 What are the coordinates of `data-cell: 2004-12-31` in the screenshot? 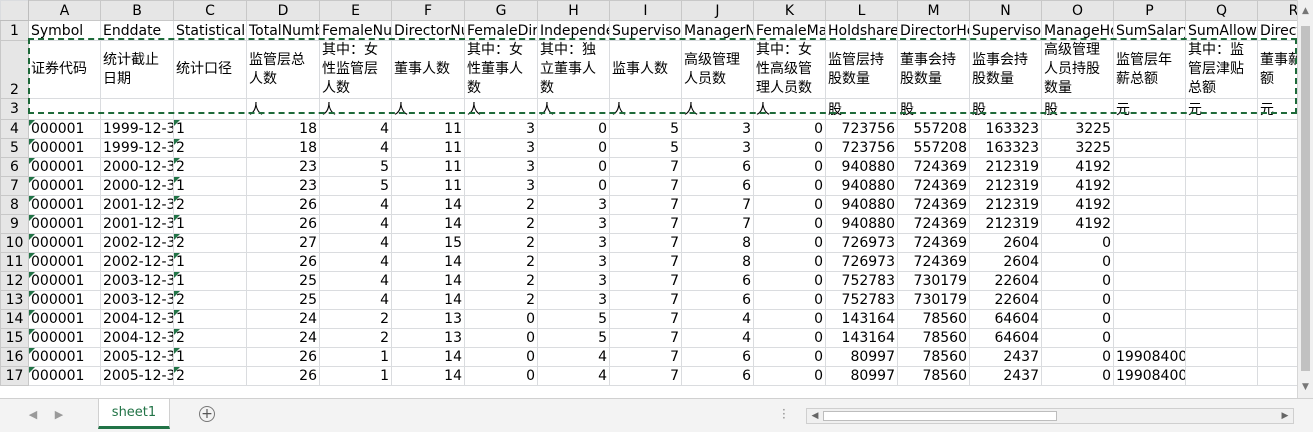 It's located at (137, 338).